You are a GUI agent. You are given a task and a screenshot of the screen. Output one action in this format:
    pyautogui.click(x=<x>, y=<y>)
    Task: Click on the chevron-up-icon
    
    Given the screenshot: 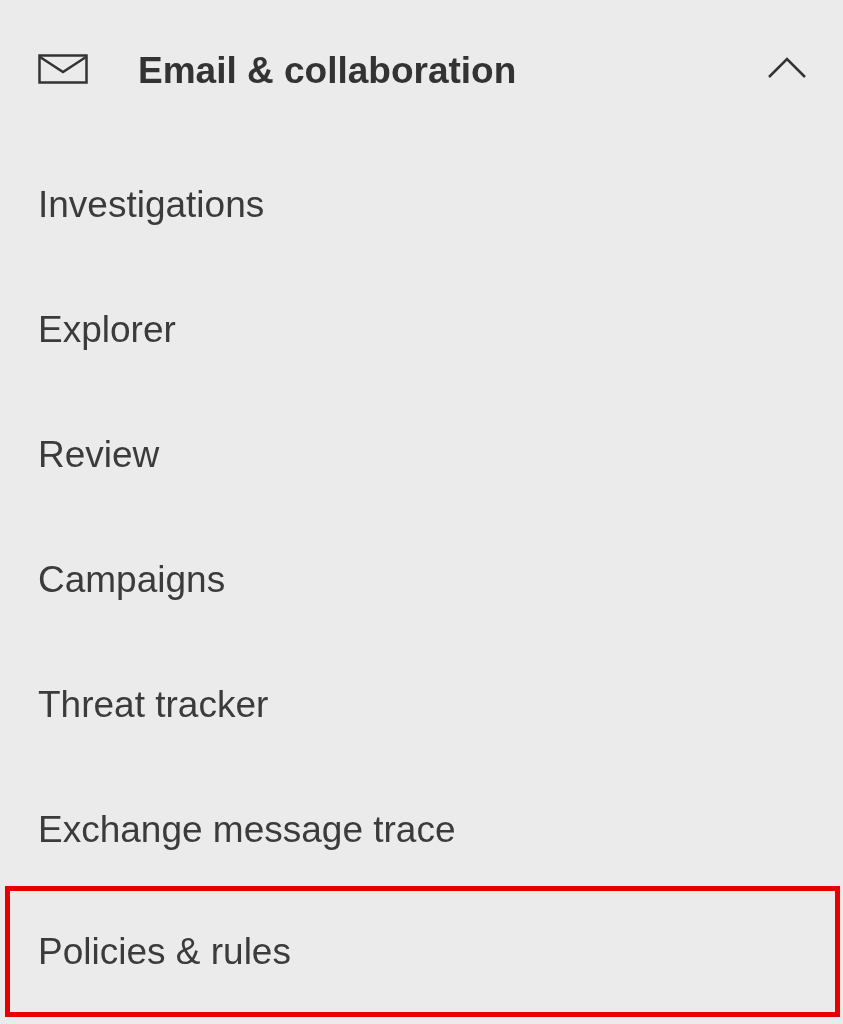 What is the action you would take?
    pyautogui.click(x=787, y=68)
    